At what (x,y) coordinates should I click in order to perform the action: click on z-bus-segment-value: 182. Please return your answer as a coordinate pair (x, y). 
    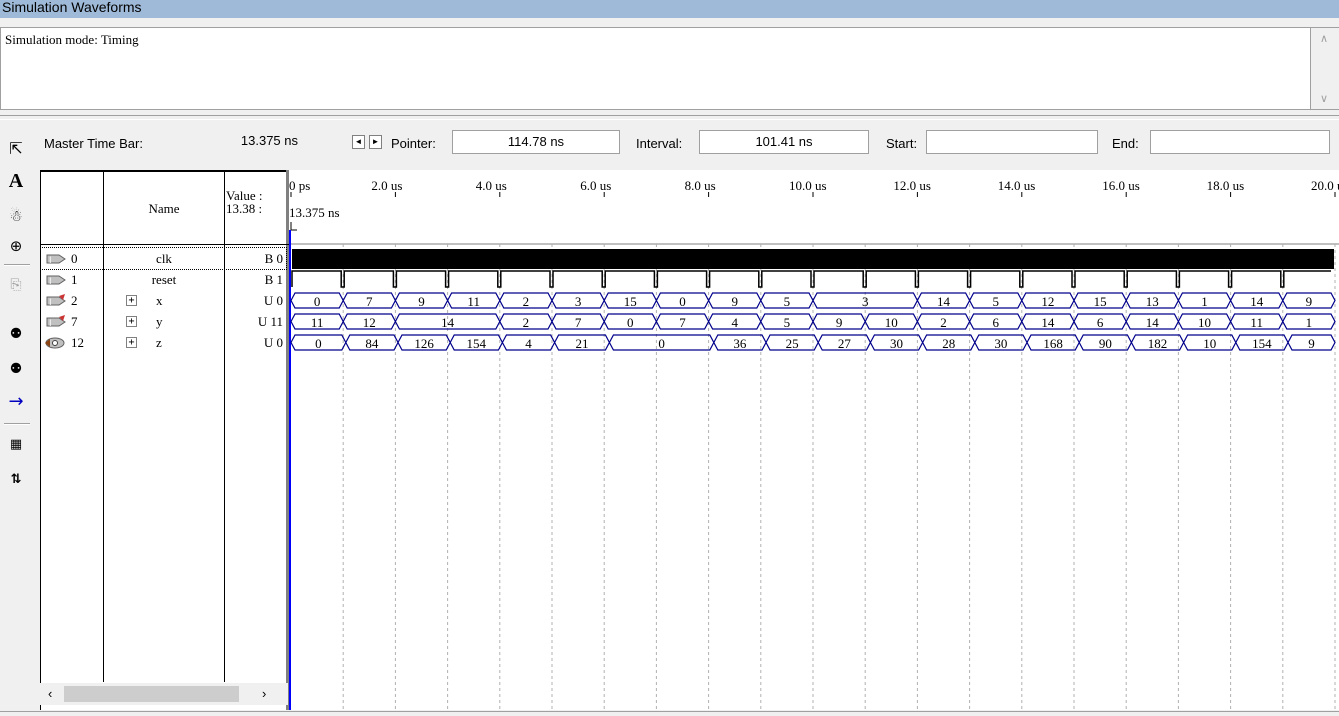
    Looking at the image, I should click on (1158, 343).